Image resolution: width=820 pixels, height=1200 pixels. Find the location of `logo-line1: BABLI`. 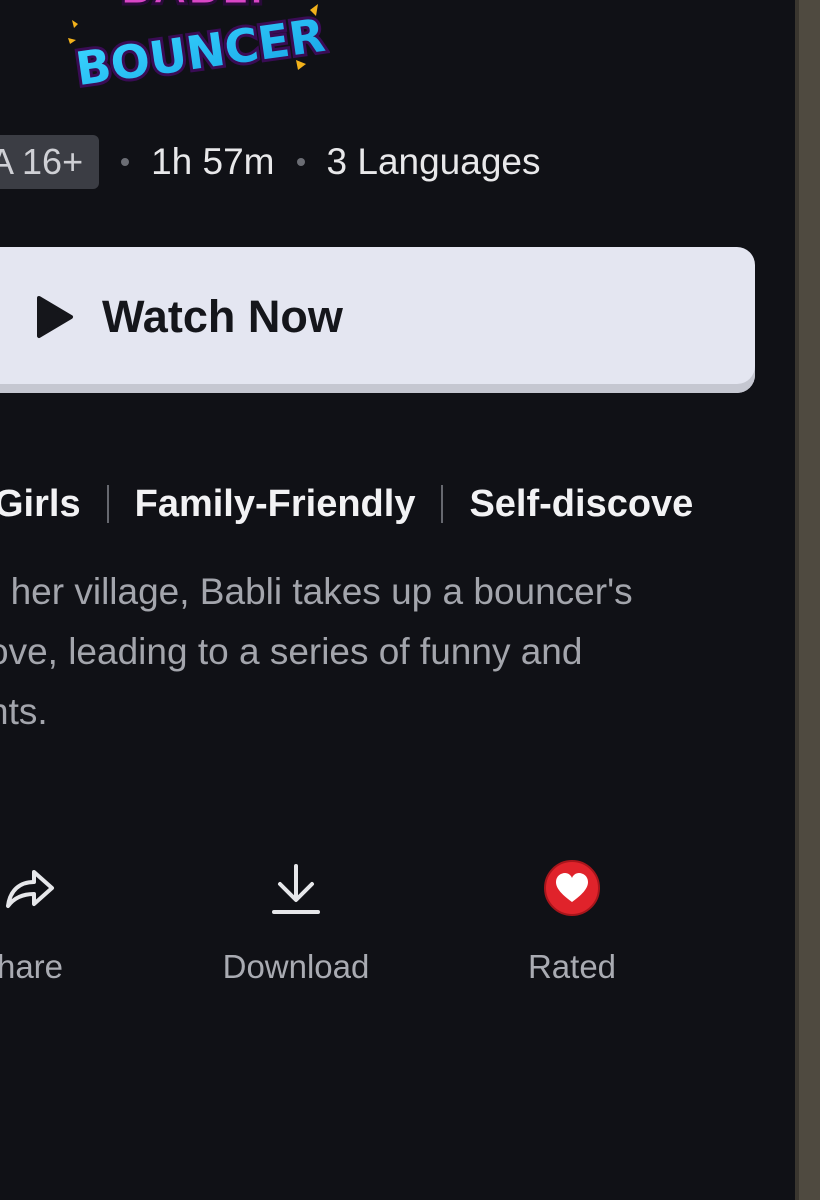

logo-line1: BABLI is located at coordinates (192, 7).